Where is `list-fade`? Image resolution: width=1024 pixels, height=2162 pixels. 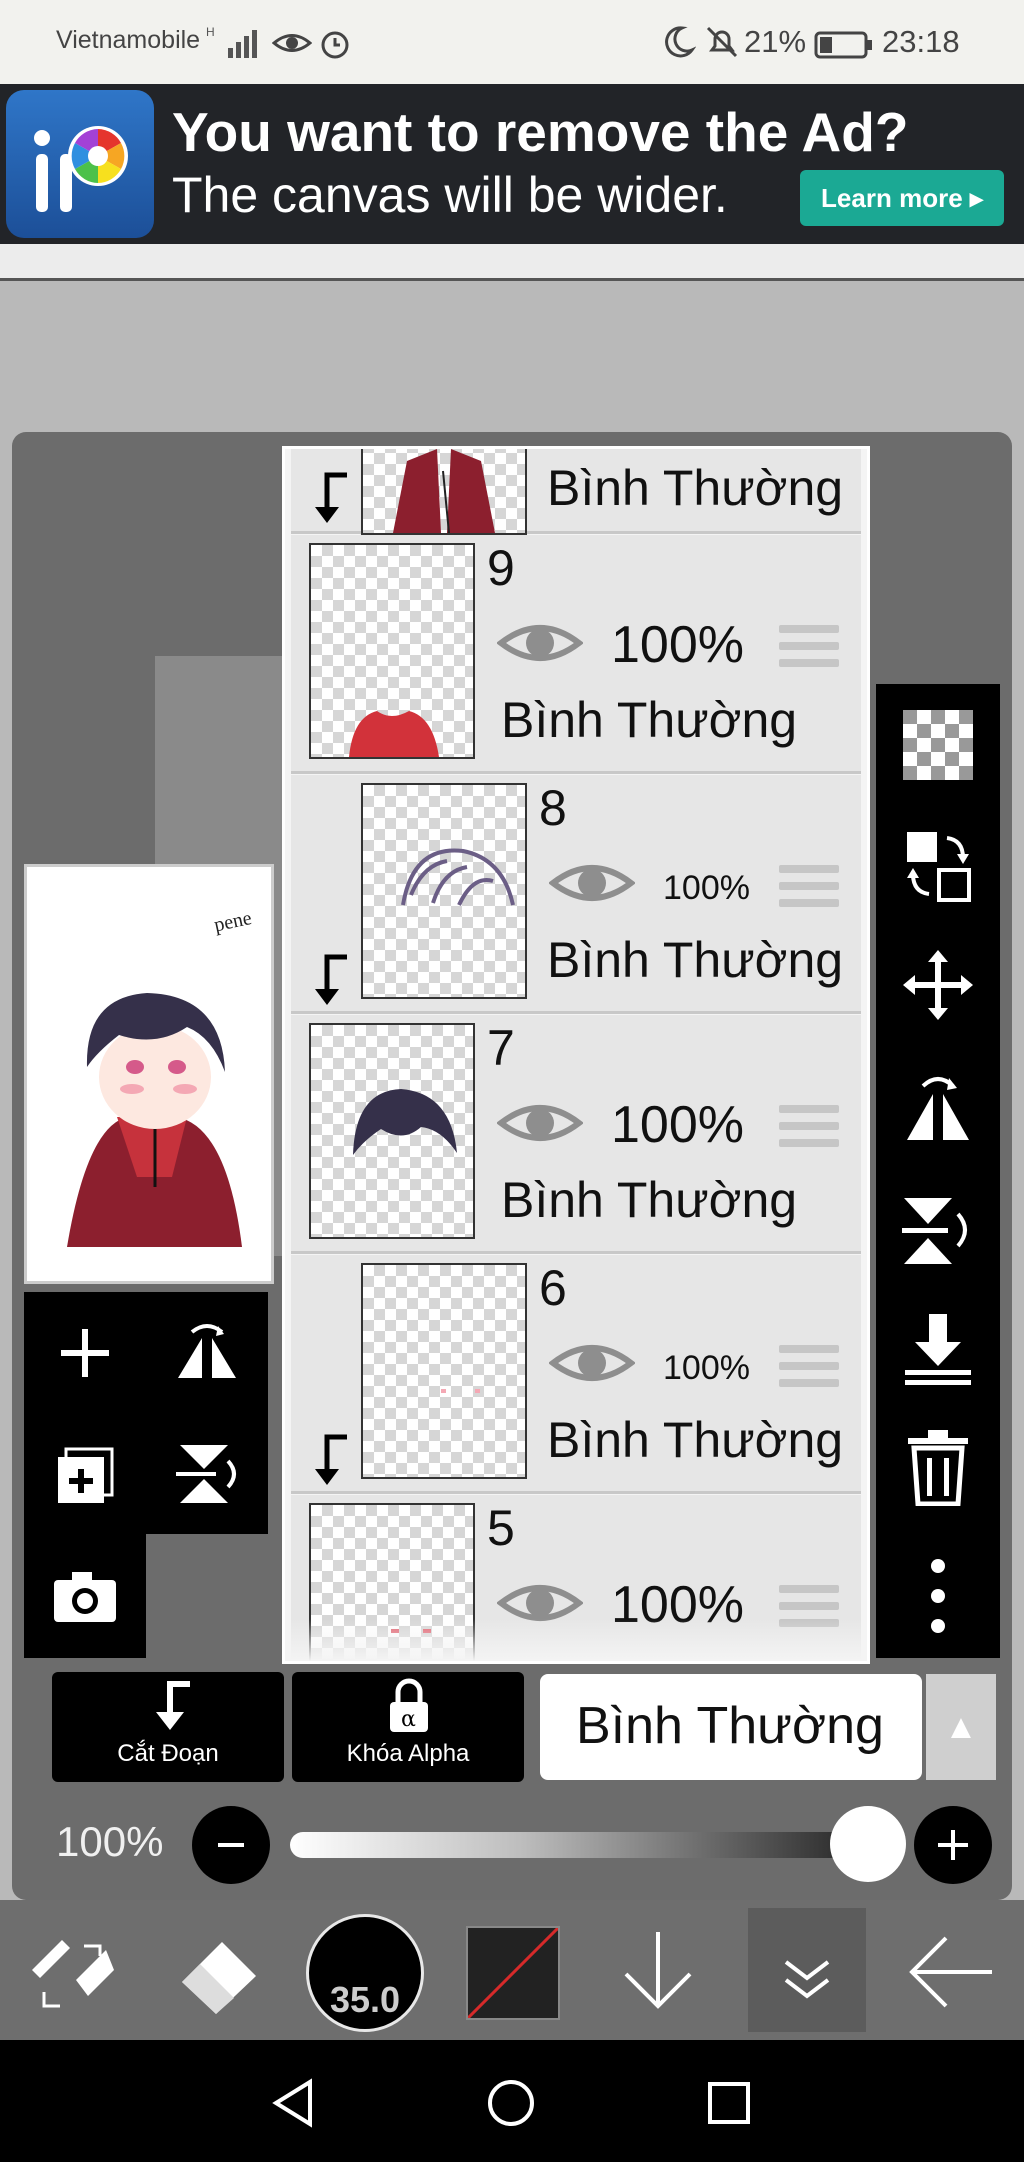
list-fade is located at coordinates (576, 1640).